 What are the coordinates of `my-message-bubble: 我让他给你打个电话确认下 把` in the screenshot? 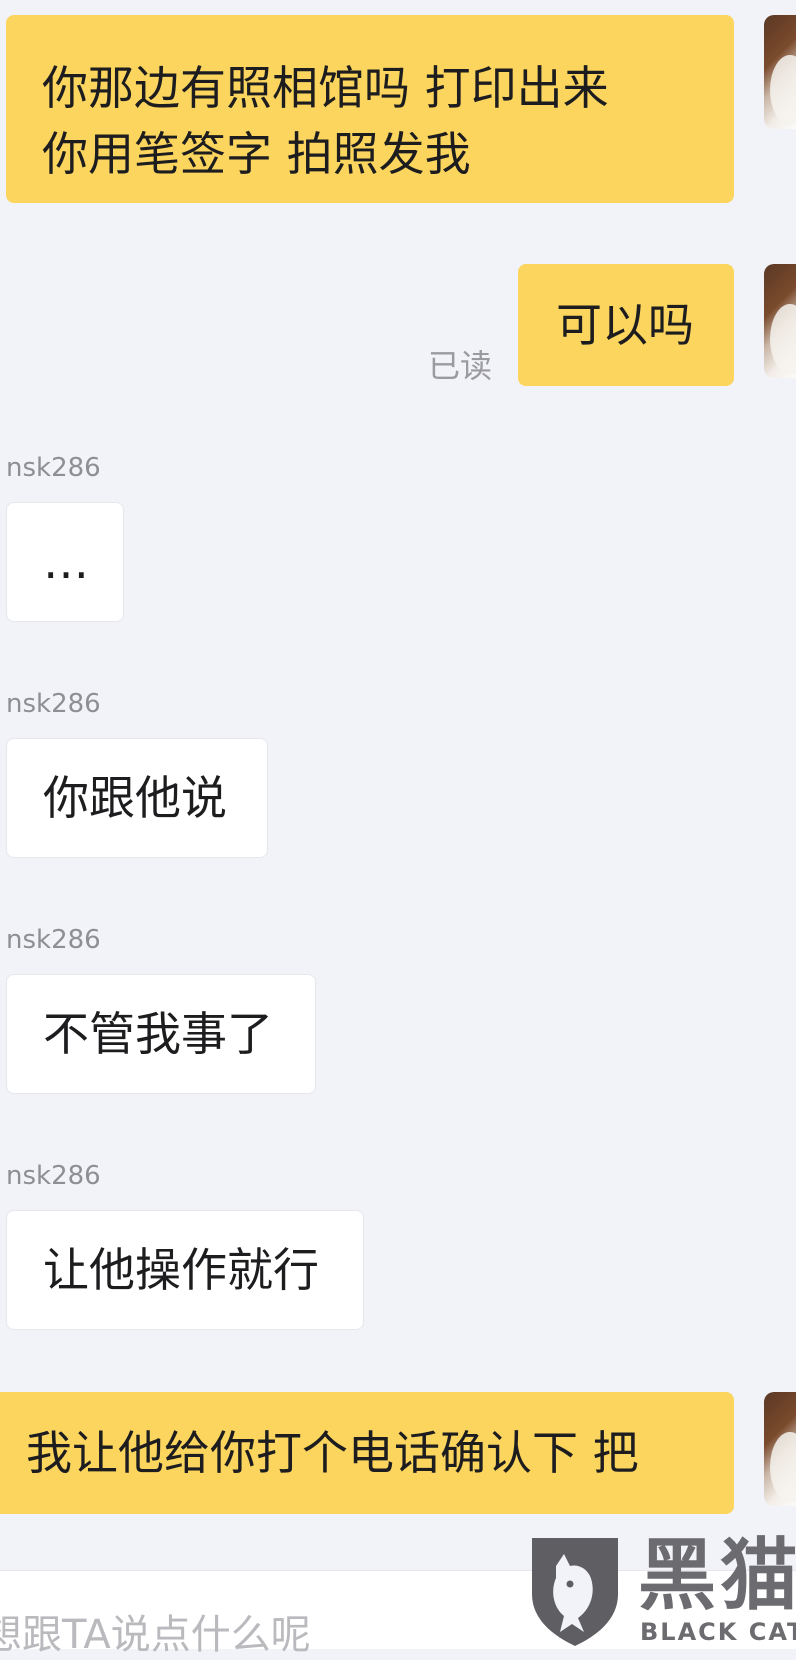 It's located at (367, 1453).